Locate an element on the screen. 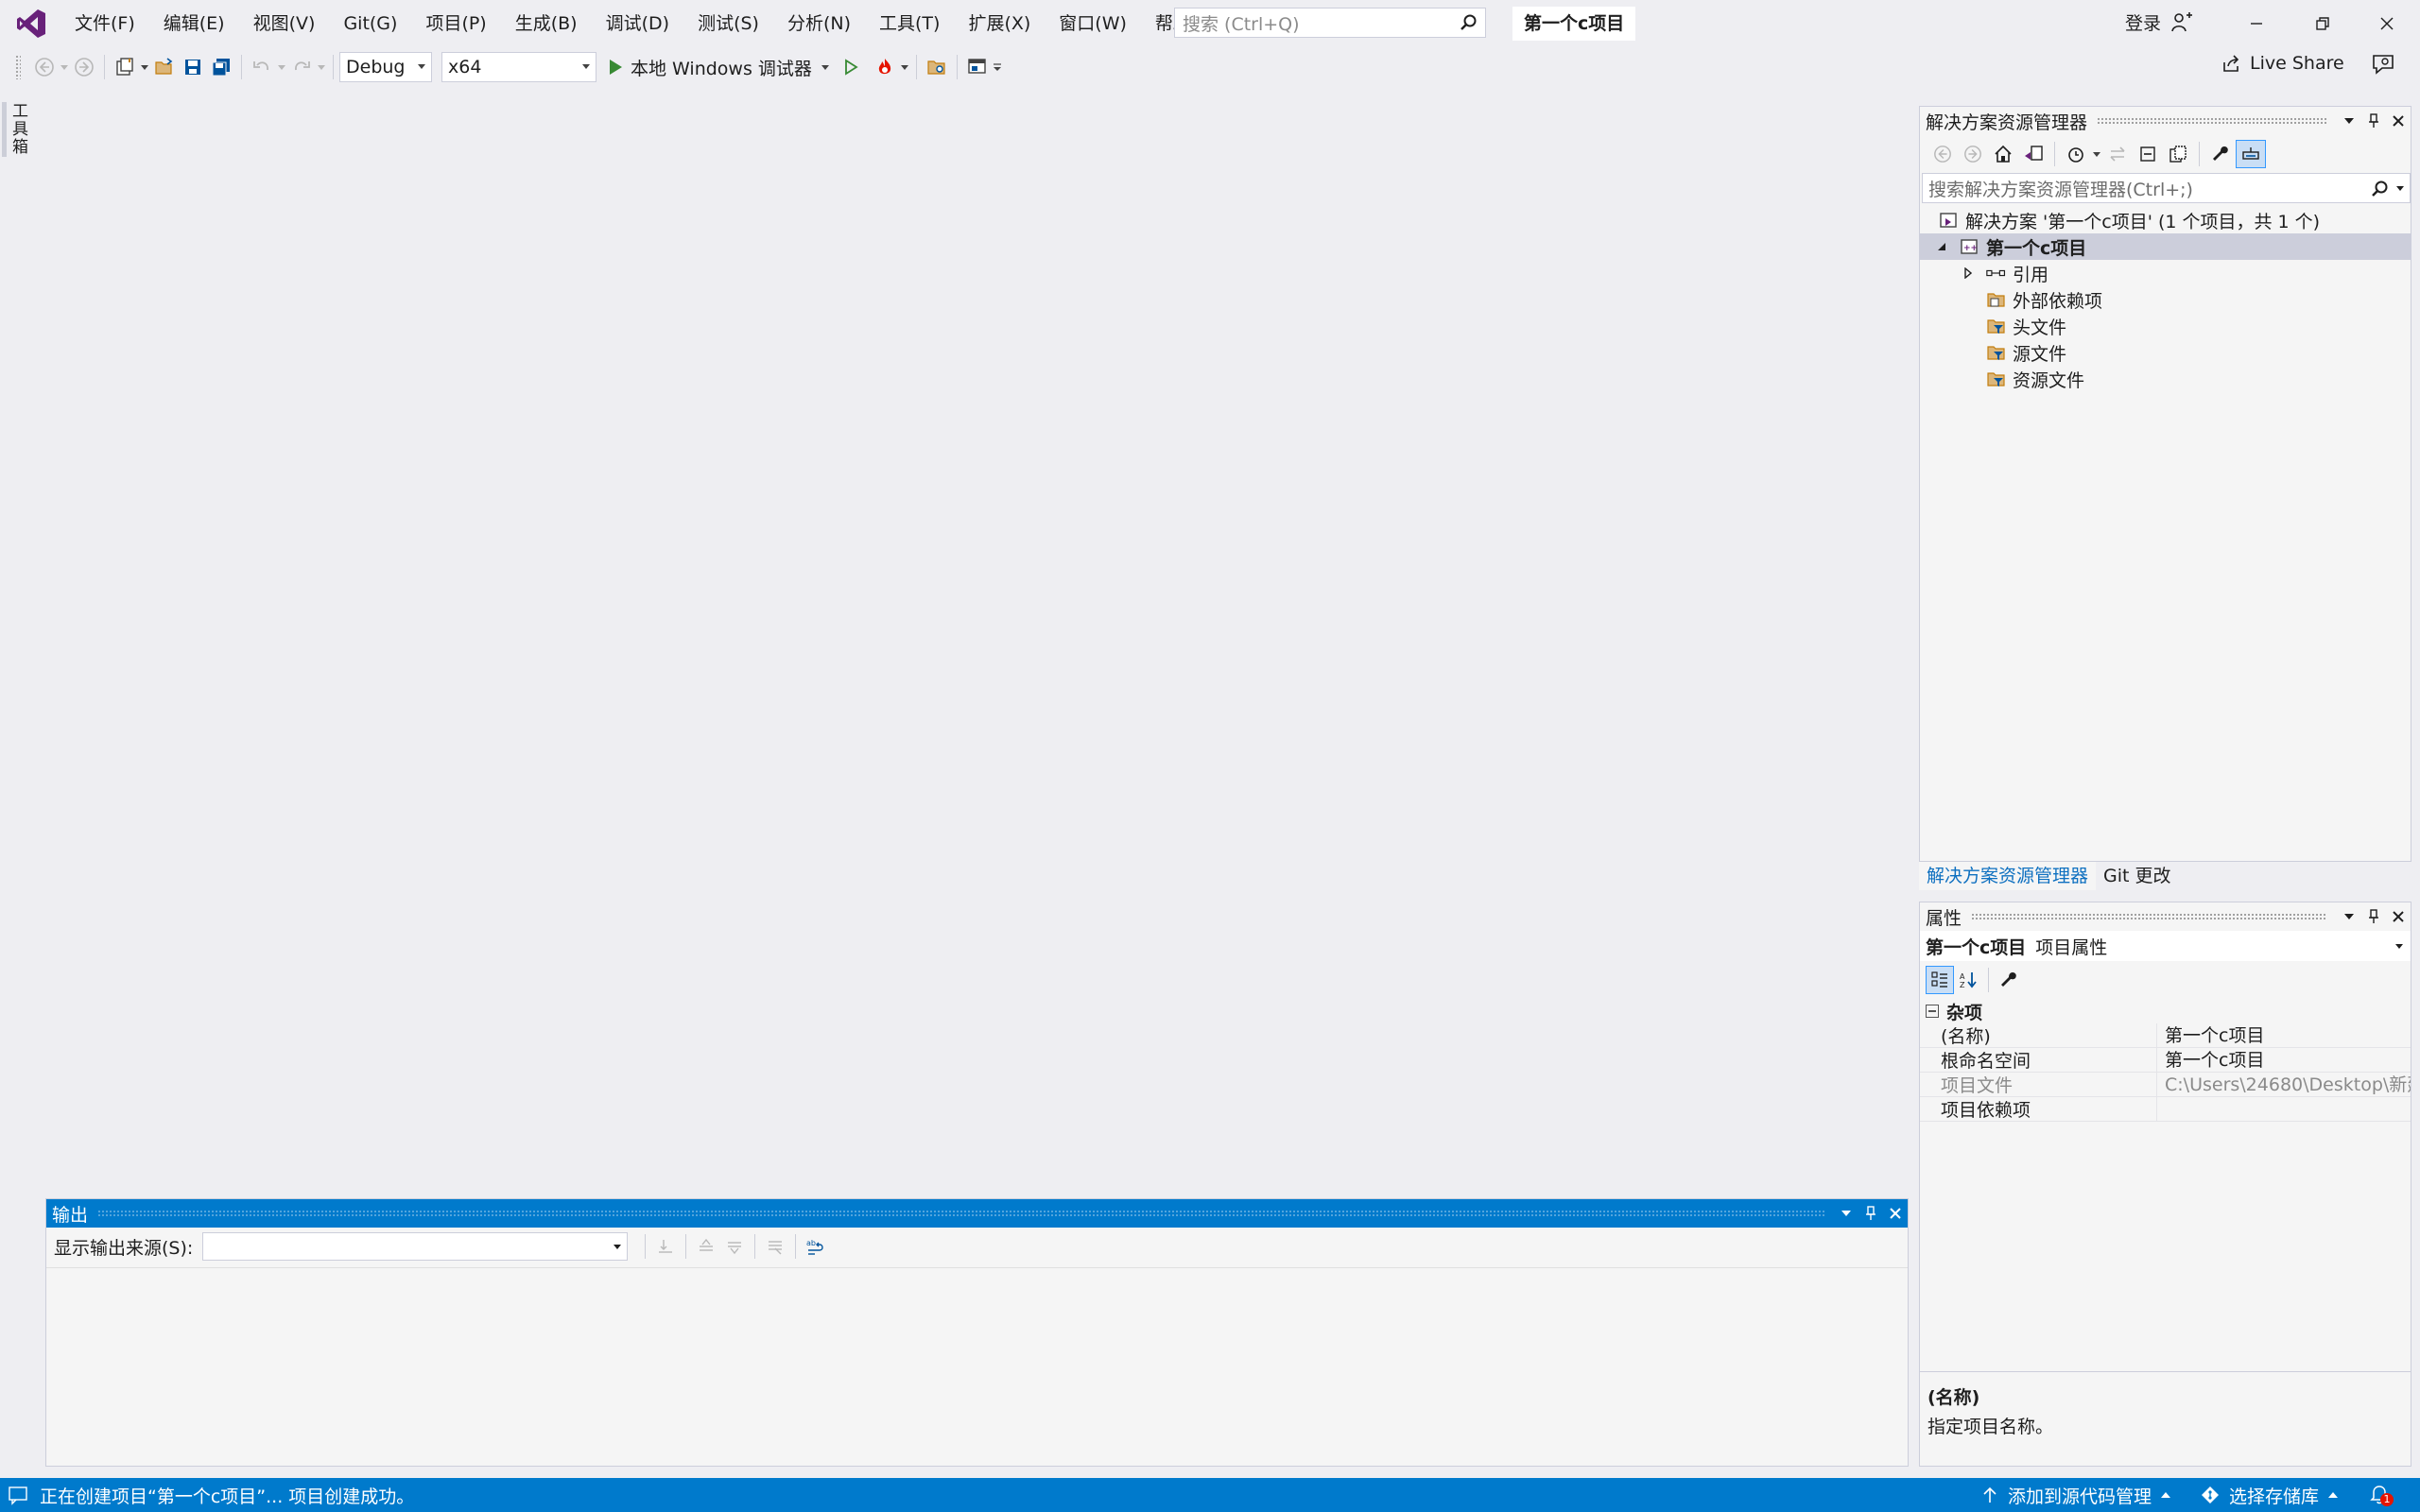 Image resolution: width=2420 pixels, height=1512 pixels. notifications-button: 1 is located at coordinates (2381, 1495).